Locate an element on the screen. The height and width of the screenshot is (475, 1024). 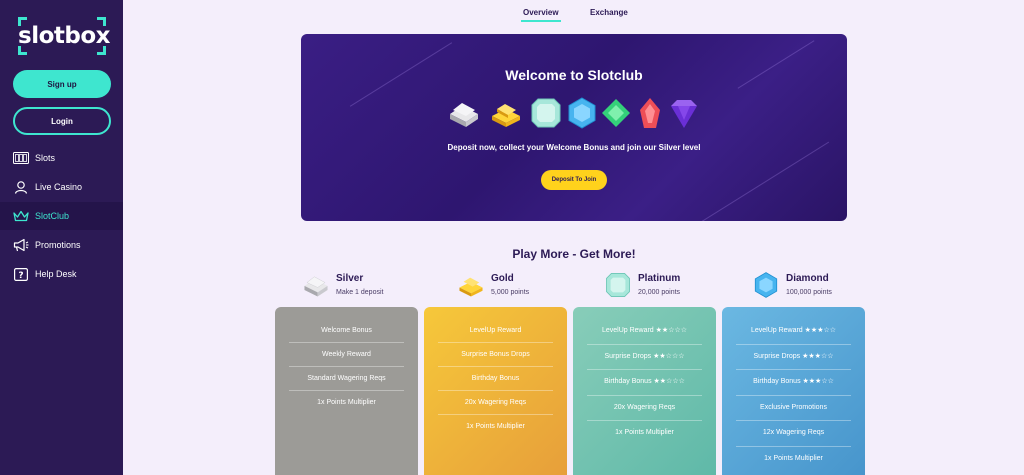
amethyst-gem-icon is located at coordinates (684, 114).